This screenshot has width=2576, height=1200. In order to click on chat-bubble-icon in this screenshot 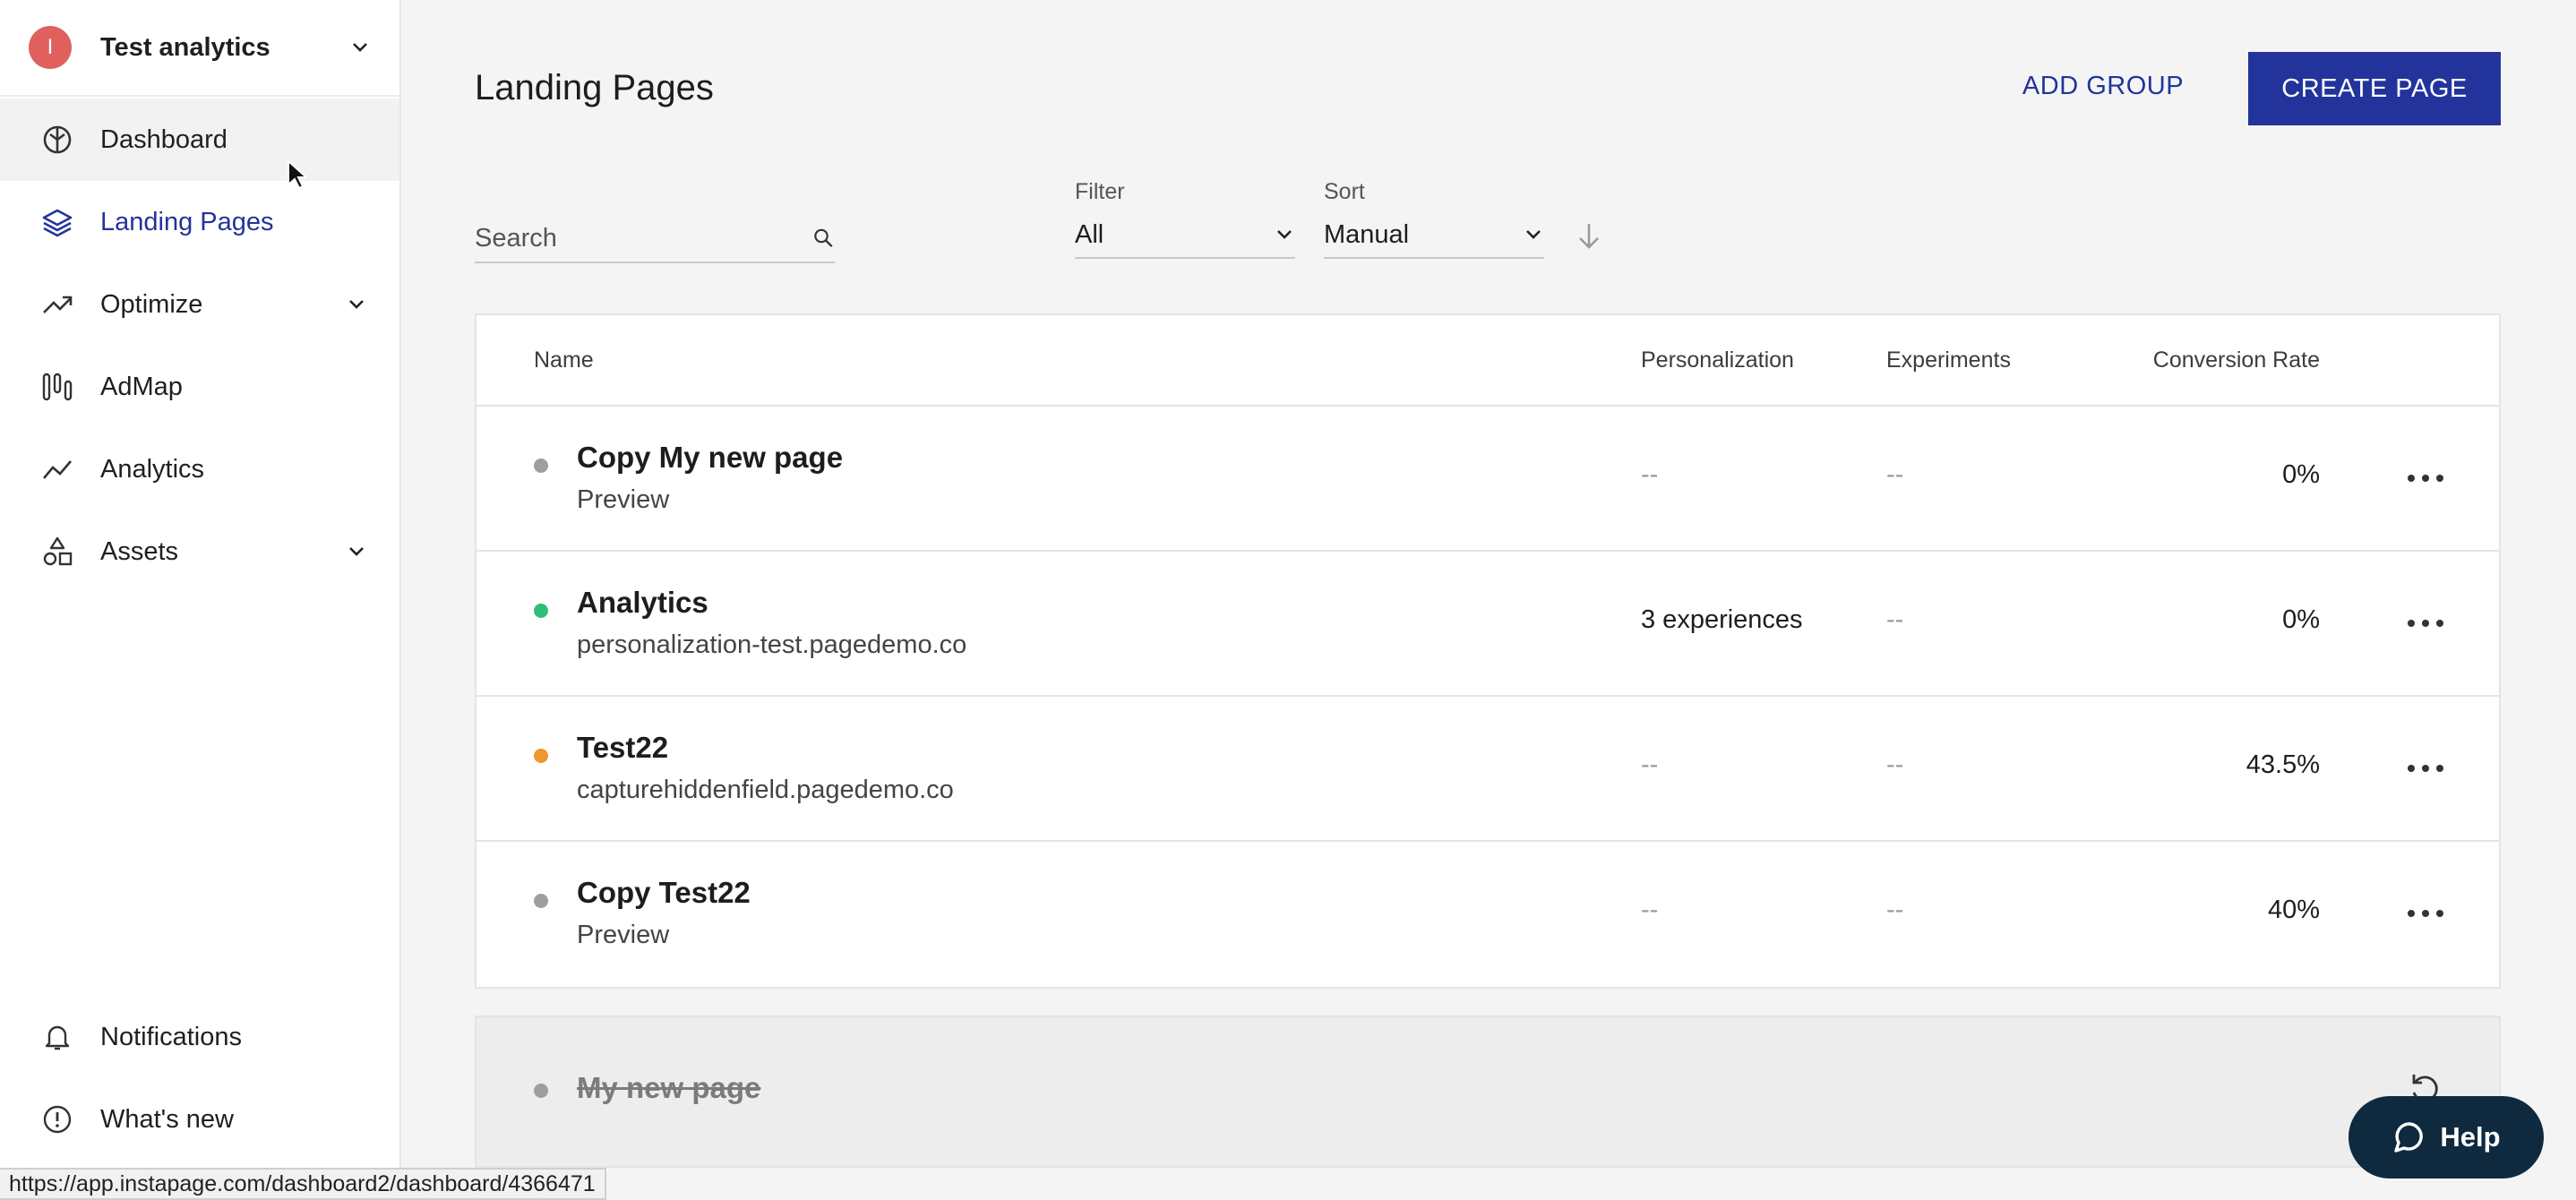, I will do `click(2409, 1137)`.